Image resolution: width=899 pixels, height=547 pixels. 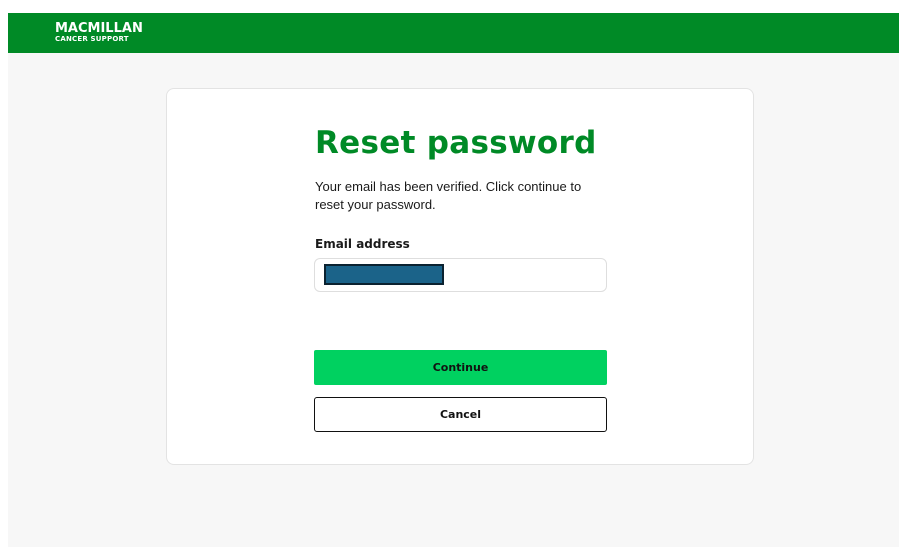 What do you see at coordinates (362, 244) in the screenshot?
I see `email-label: Email address` at bounding box center [362, 244].